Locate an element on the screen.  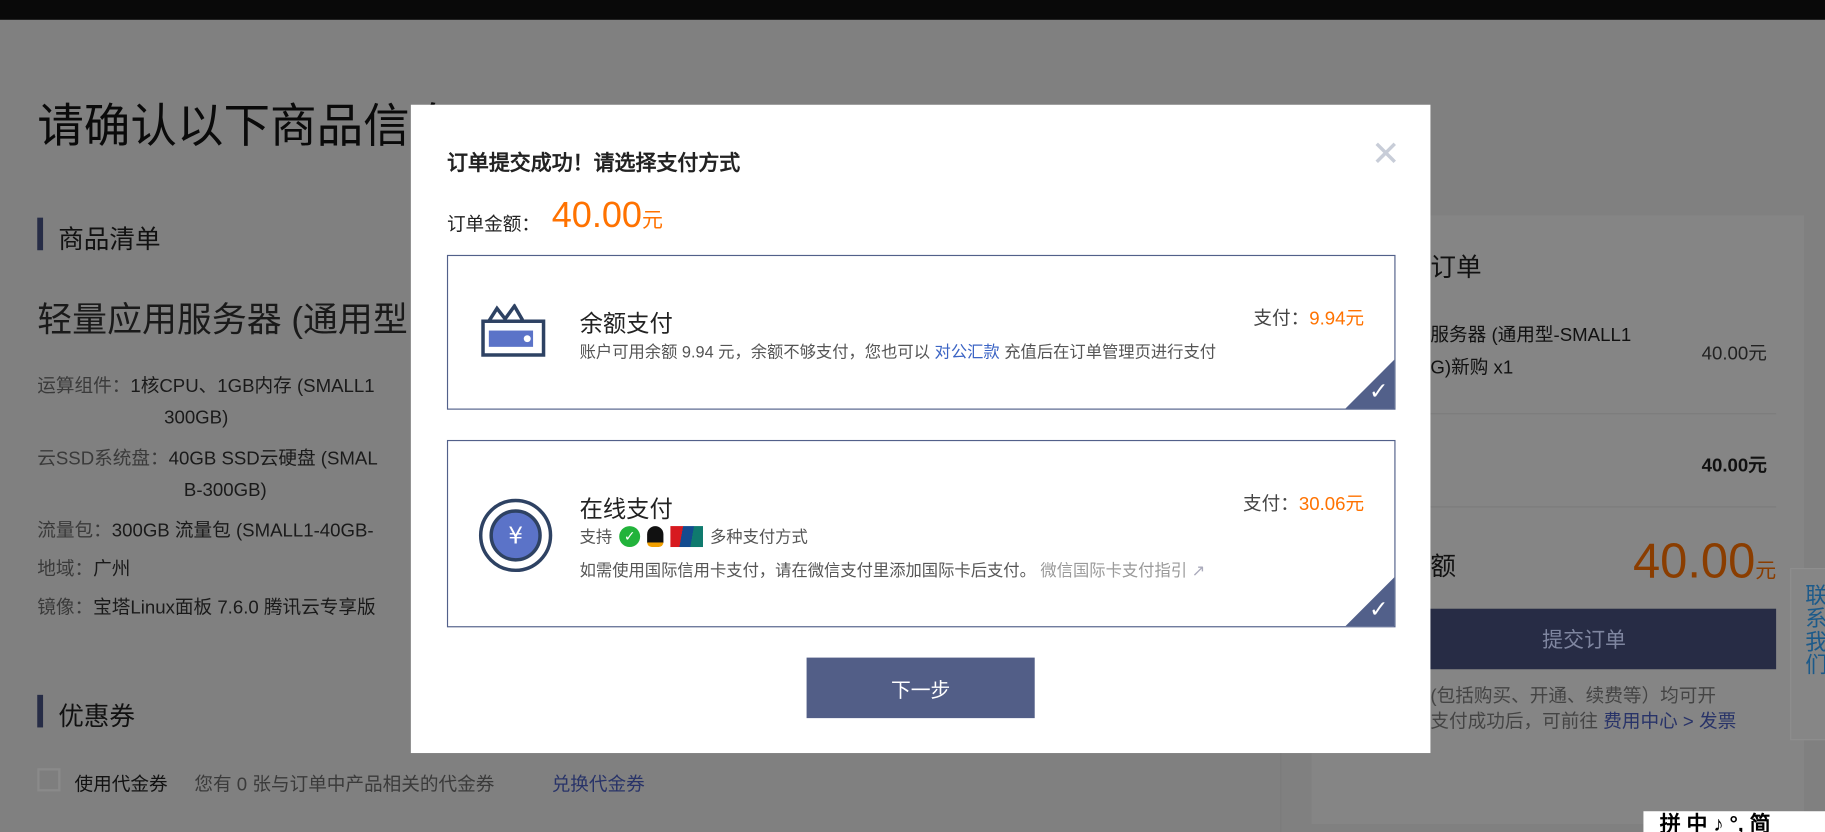
contact-us-widget: 联系我们 is located at coordinates (1807, 654).